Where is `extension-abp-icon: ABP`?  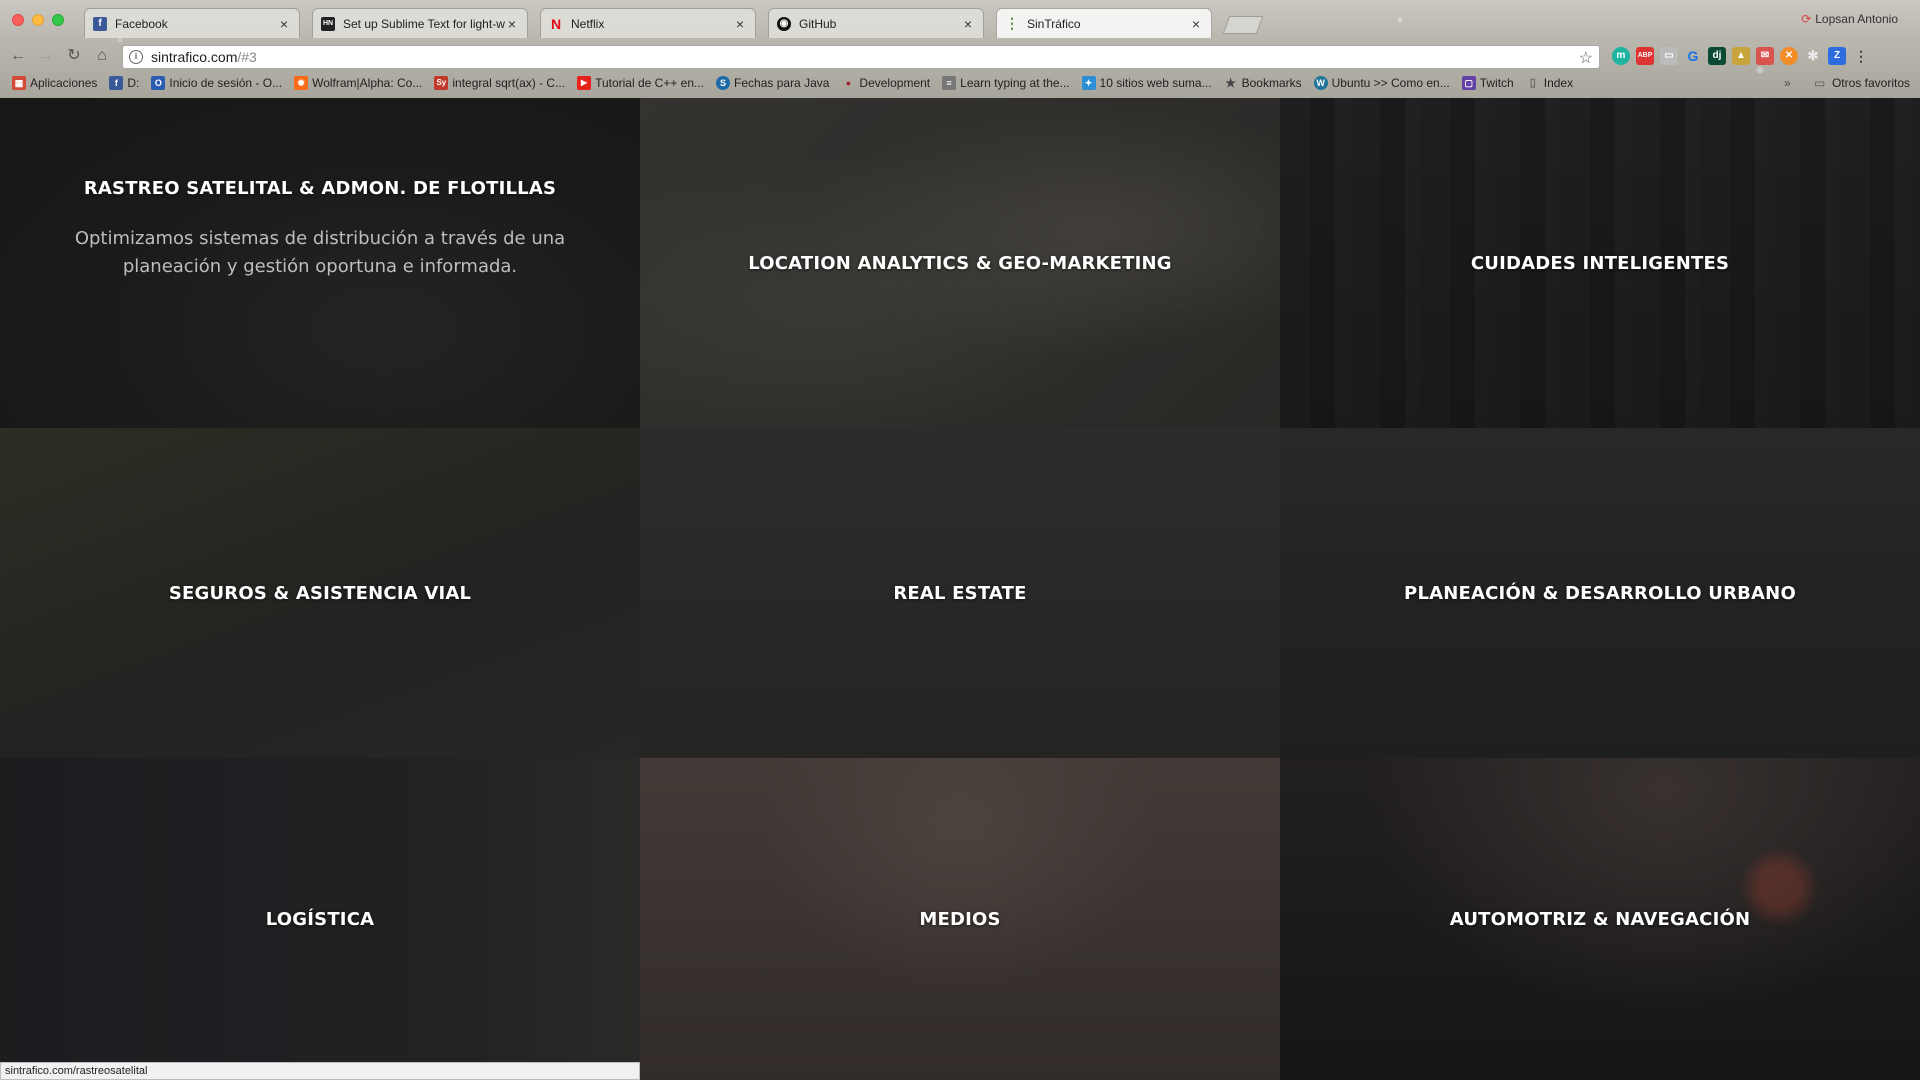
extension-abp-icon: ABP is located at coordinates (1645, 56).